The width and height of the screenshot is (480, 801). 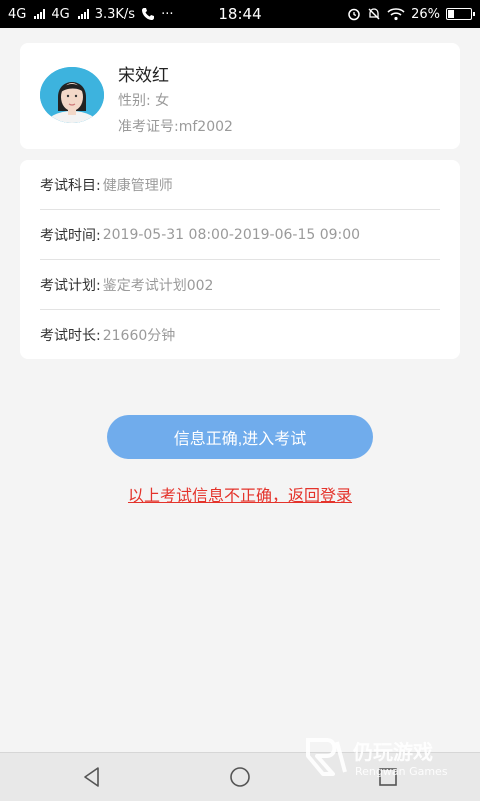 What do you see at coordinates (90, 14) in the screenshot?
I see `status-left: 4G 4G 3.3K/s ···` at bounding box center [90, 14].